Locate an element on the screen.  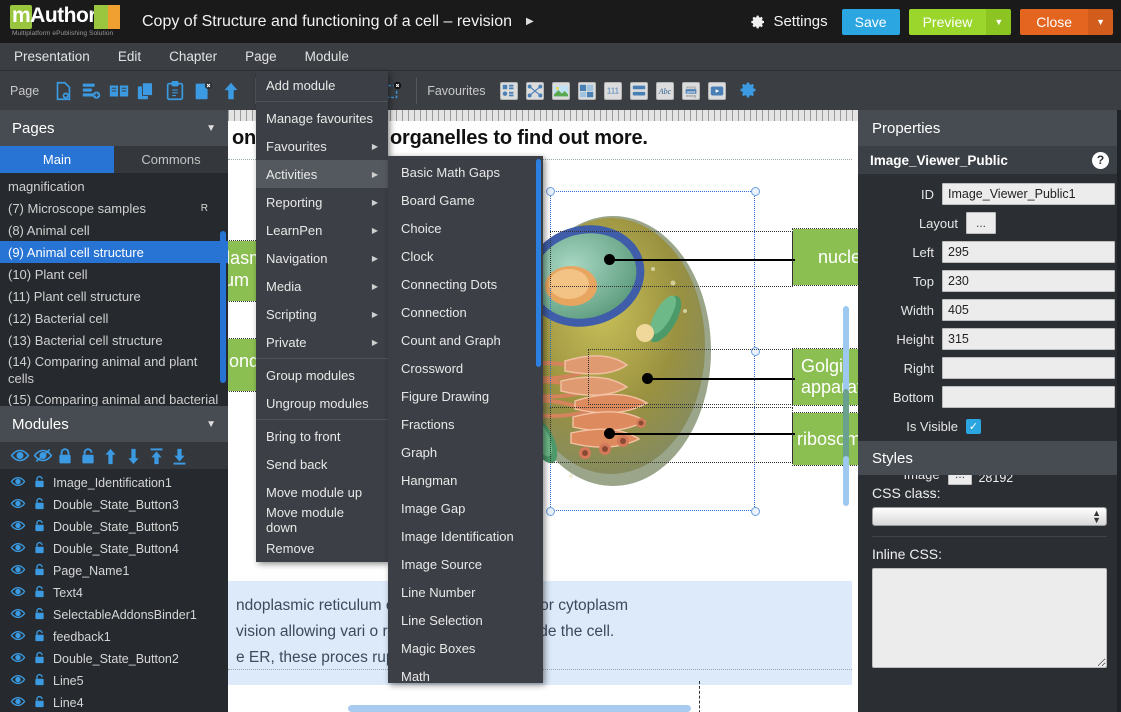
module-list-item: Double_State_Button3 is located at coordinates (114, 505).